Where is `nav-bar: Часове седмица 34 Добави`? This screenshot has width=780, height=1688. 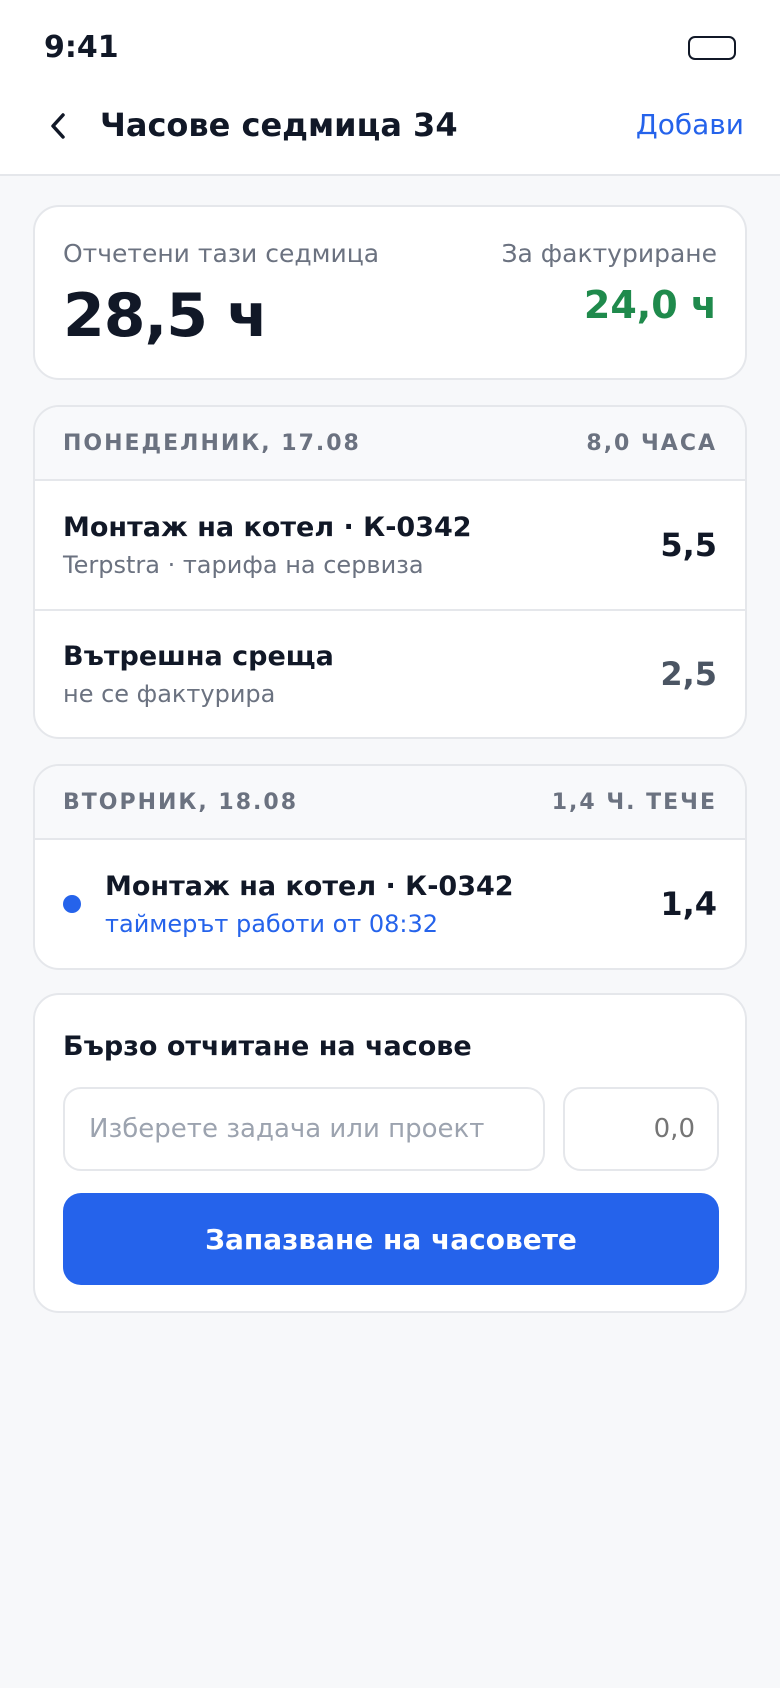
nav-bar: Часове седмица 34 Добави is located at coordinates (390, 133).